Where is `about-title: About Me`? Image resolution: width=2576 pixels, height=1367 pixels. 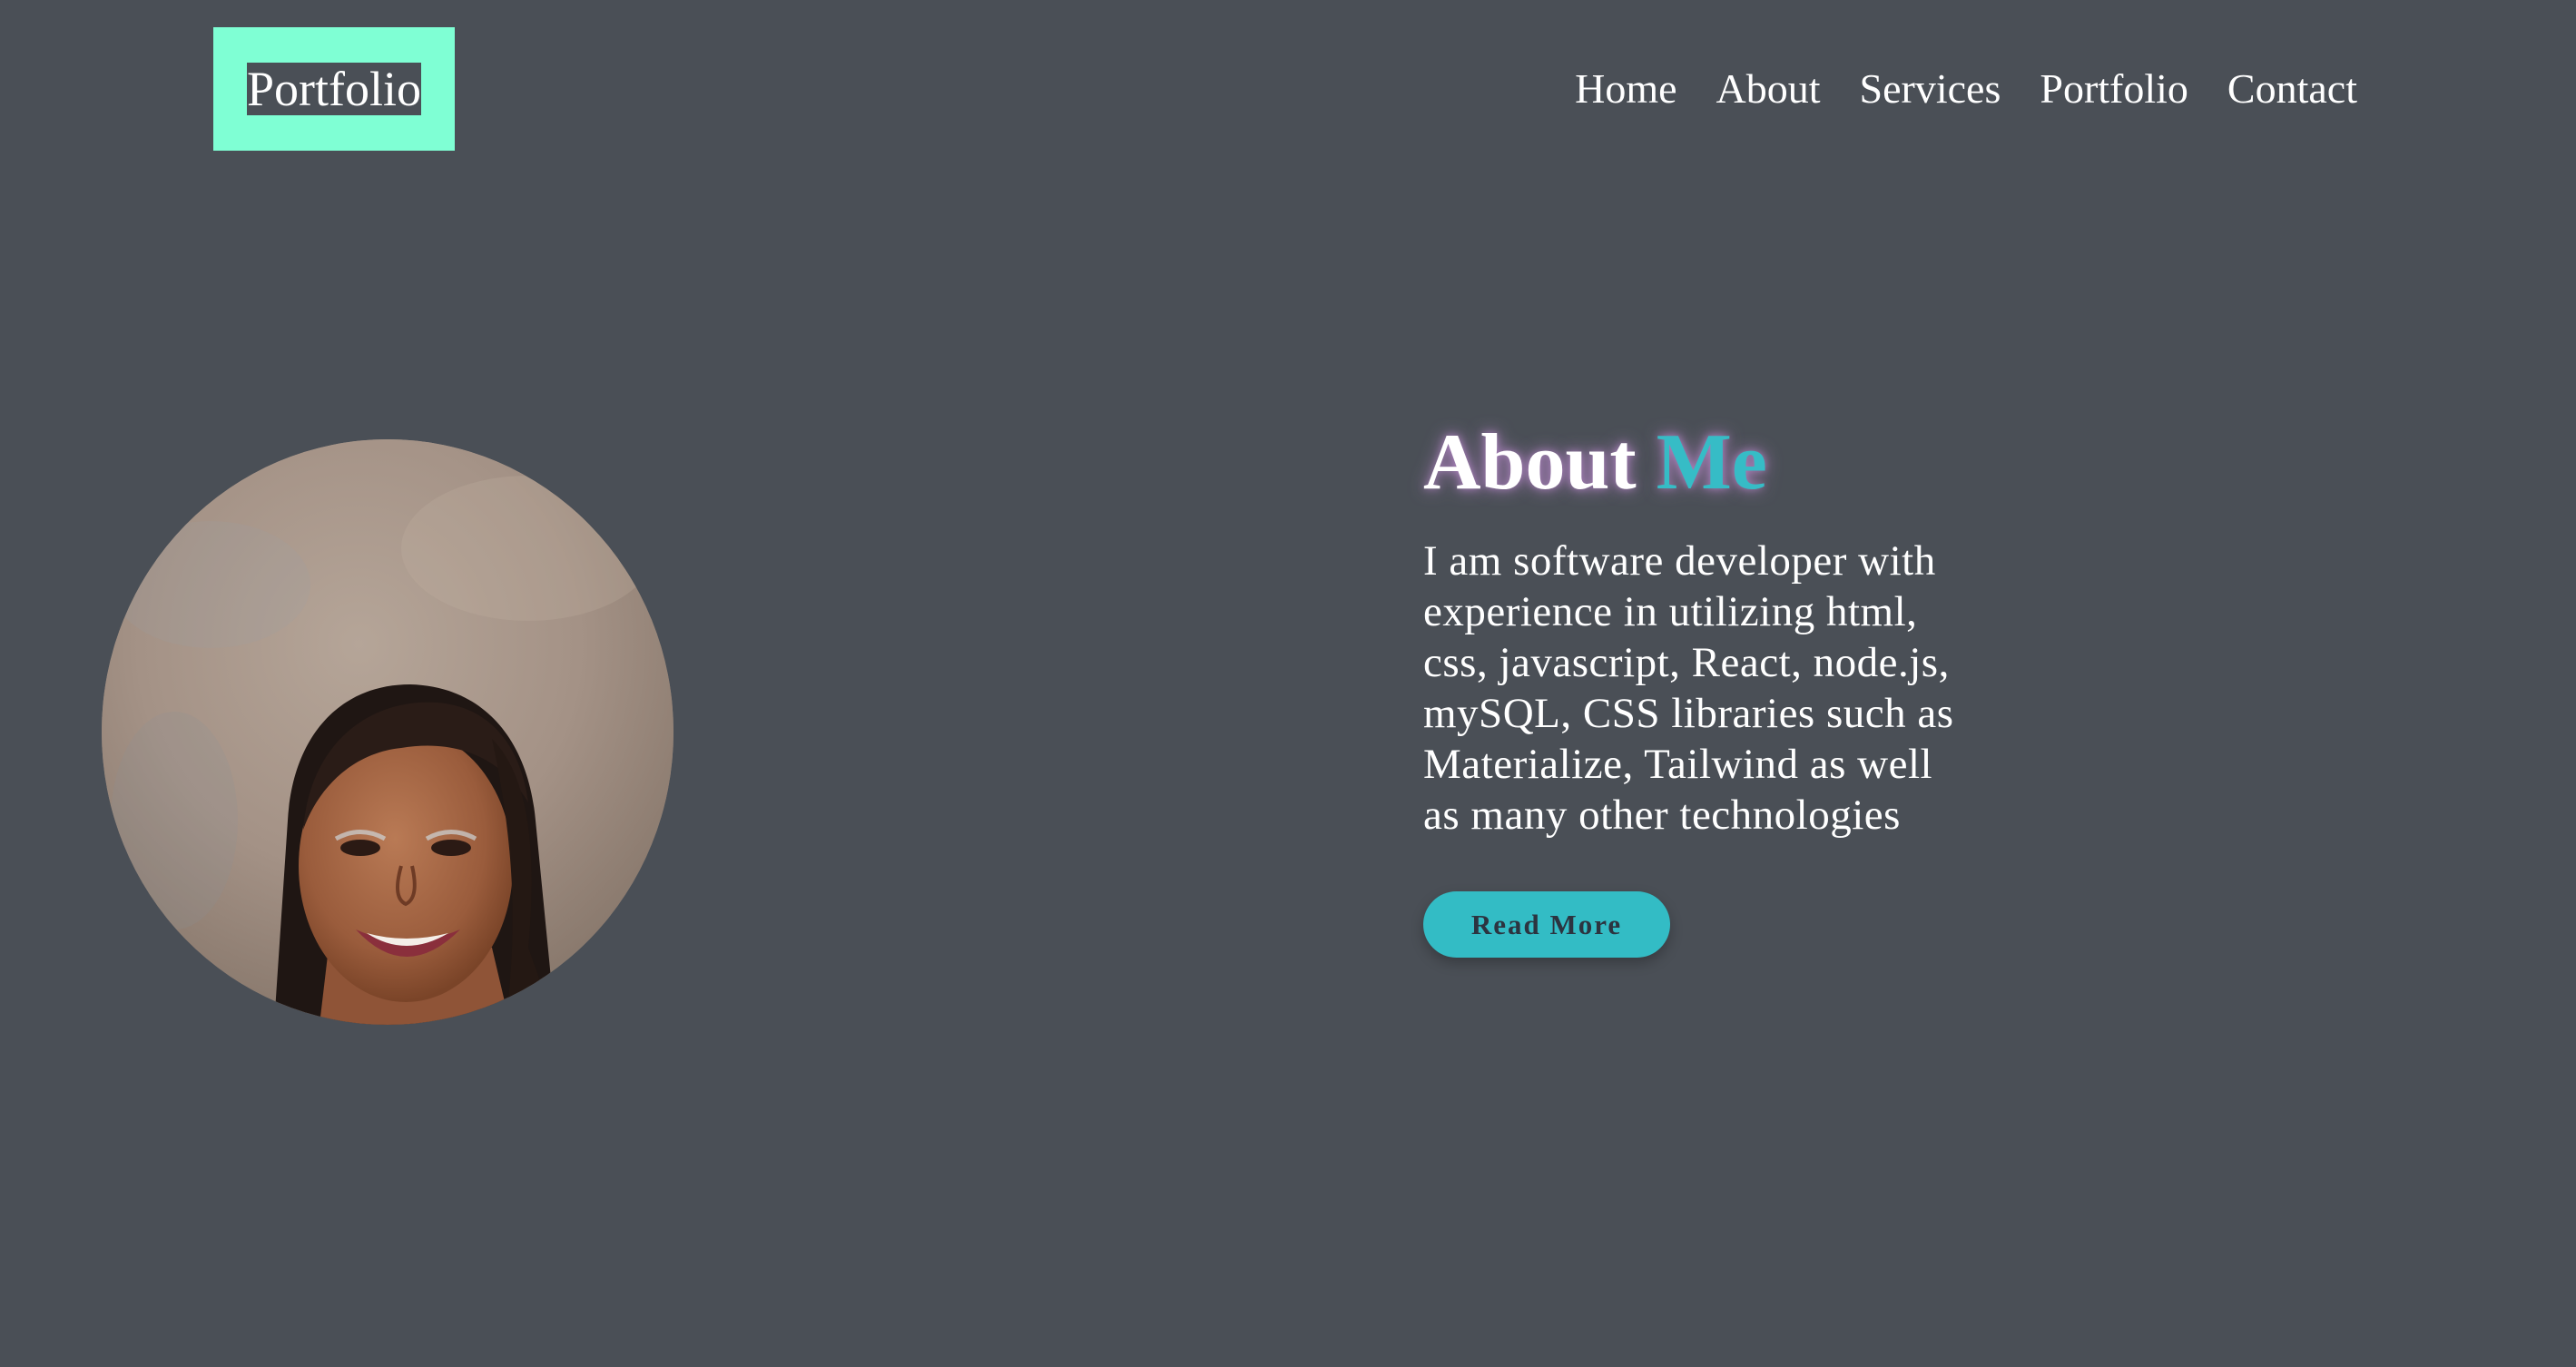
about-title: About Me is located at coordinates (1695, 463).